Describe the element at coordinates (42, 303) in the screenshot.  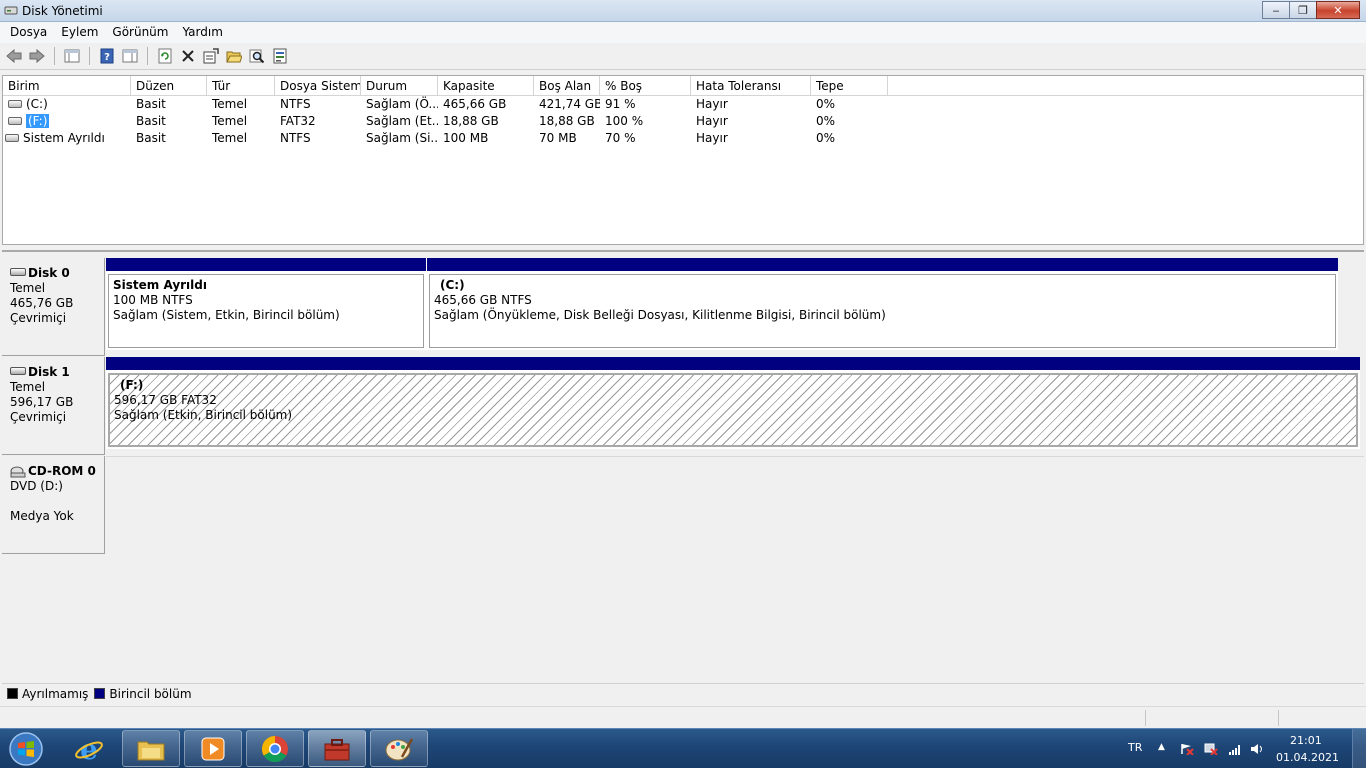
I see `disk-size: 465,76 GB` at that location.